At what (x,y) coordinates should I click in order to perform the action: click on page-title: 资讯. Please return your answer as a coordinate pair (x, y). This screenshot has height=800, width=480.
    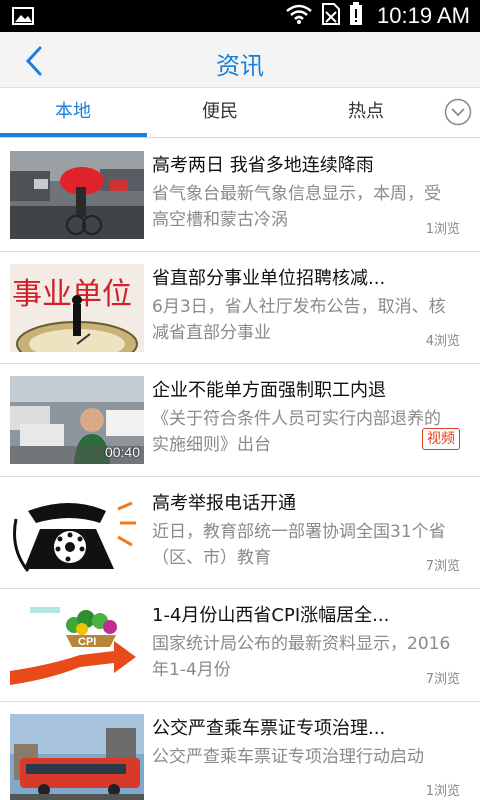
    Looking at the image, I should click on (240, 66).